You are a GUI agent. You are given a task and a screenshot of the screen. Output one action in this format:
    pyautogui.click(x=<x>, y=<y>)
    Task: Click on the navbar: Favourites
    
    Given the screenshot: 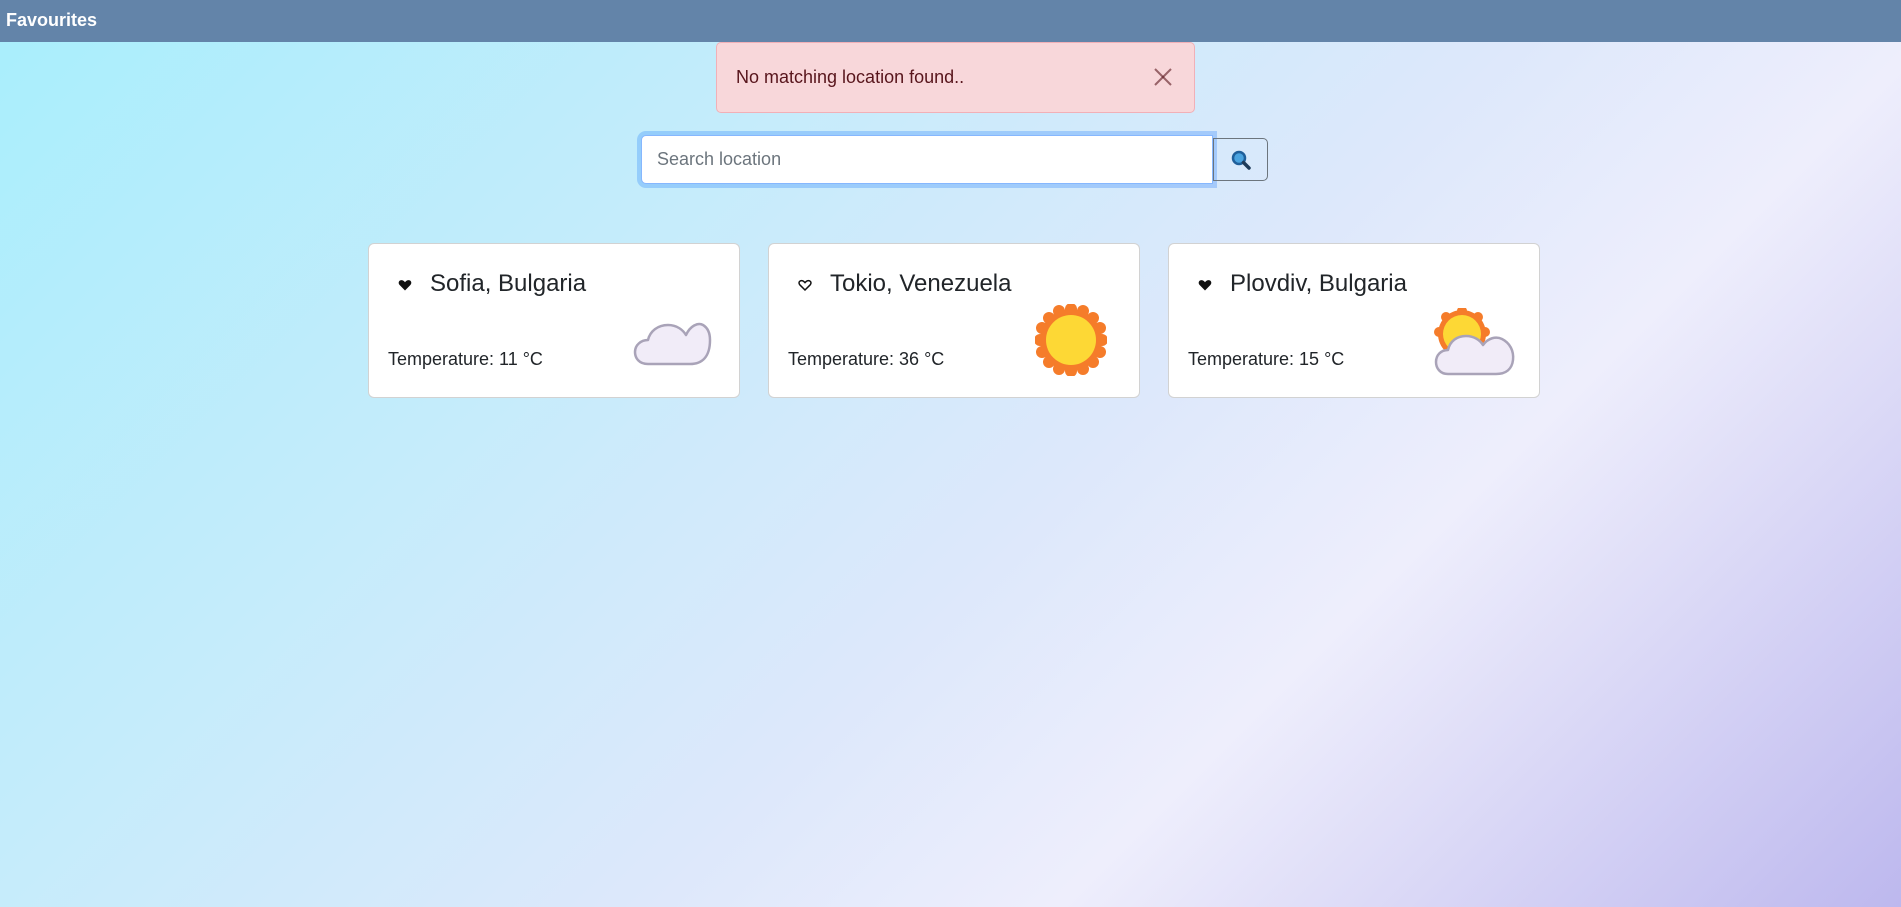 What is the action you would take?
    pyautogui.click(x=950, y=21)
    